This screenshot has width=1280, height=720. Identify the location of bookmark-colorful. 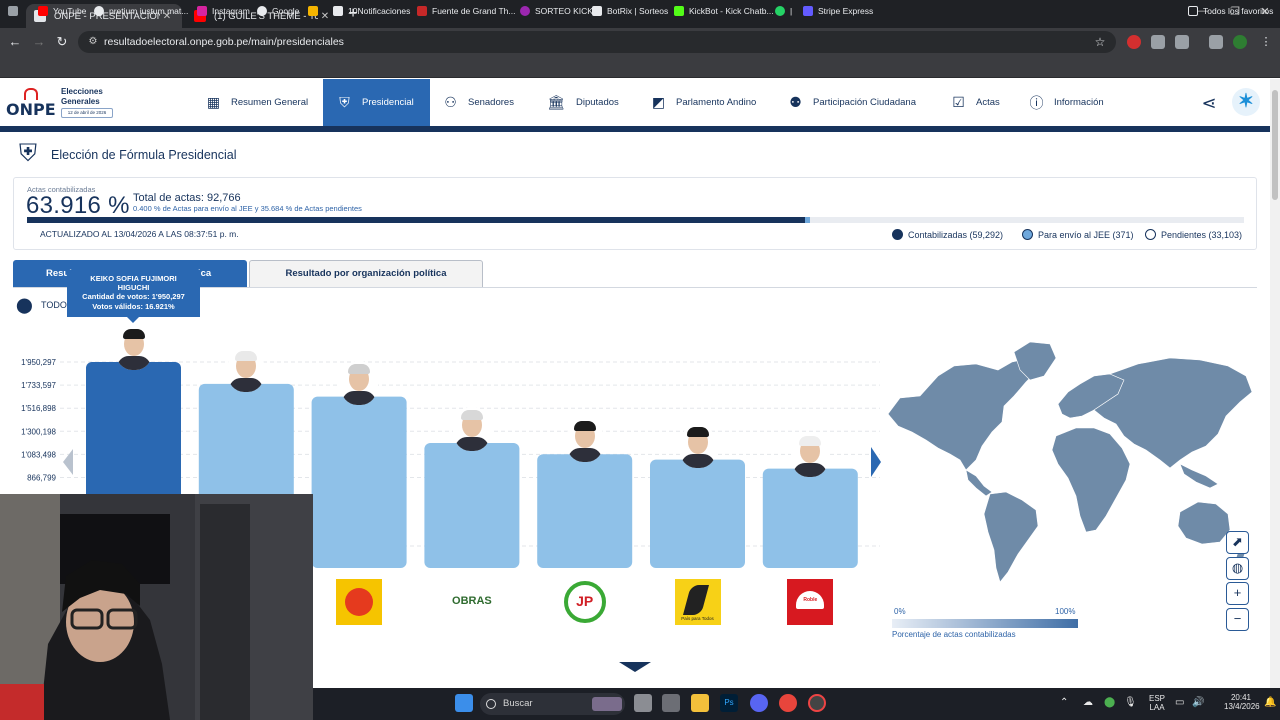
(315, 11).